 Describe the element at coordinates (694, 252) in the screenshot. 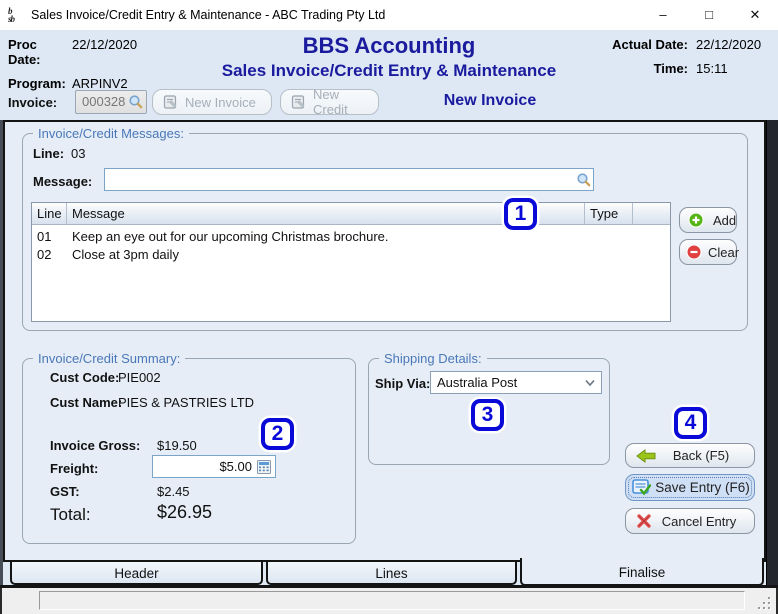

I see `minus-icon` at that location.